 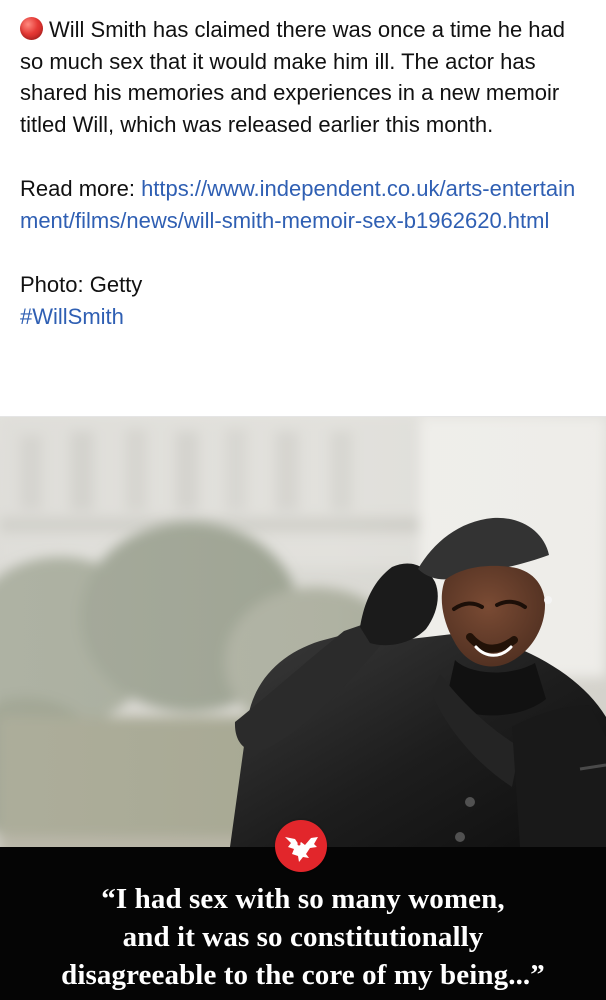 I want to click on hashtag-link: #WillSmith, so click(x=72, y=316).